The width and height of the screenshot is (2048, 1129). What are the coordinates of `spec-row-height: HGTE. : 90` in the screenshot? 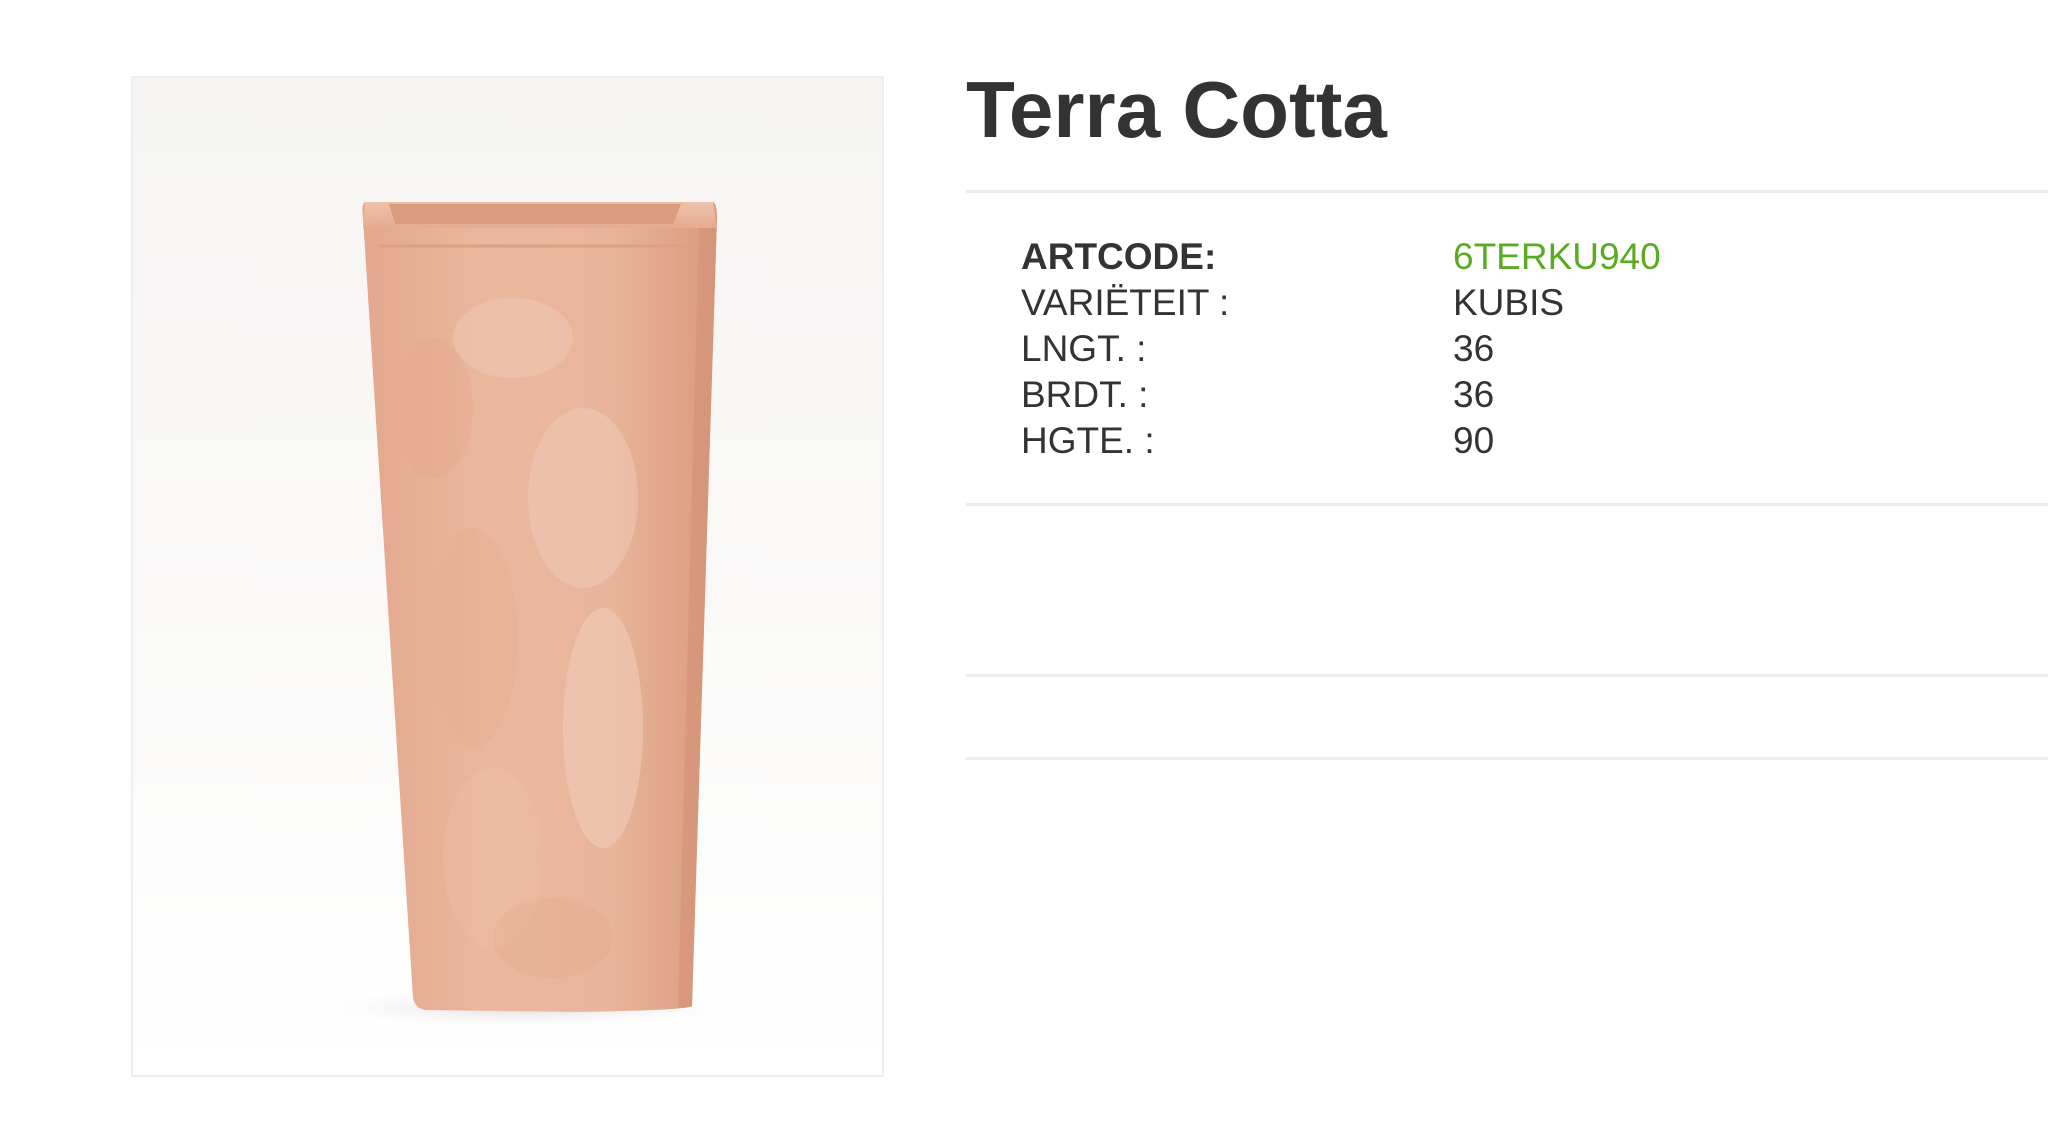 It's located at (1341, 441).